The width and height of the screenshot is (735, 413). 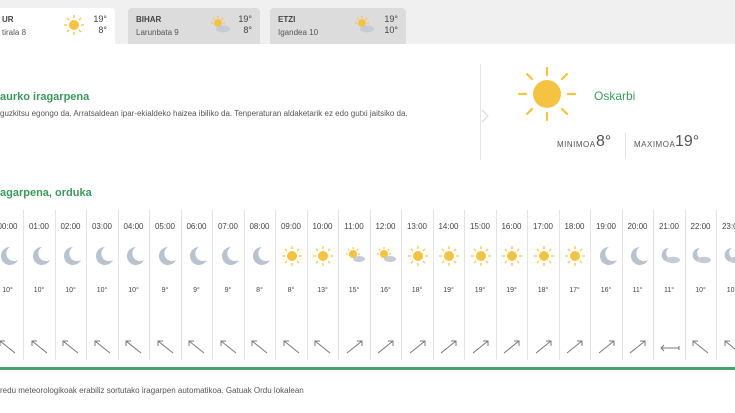 What do you see at coordinates (448, 226) in the screenshot?
I see `hour-time: 14:00` at bounding box center [448, 226].